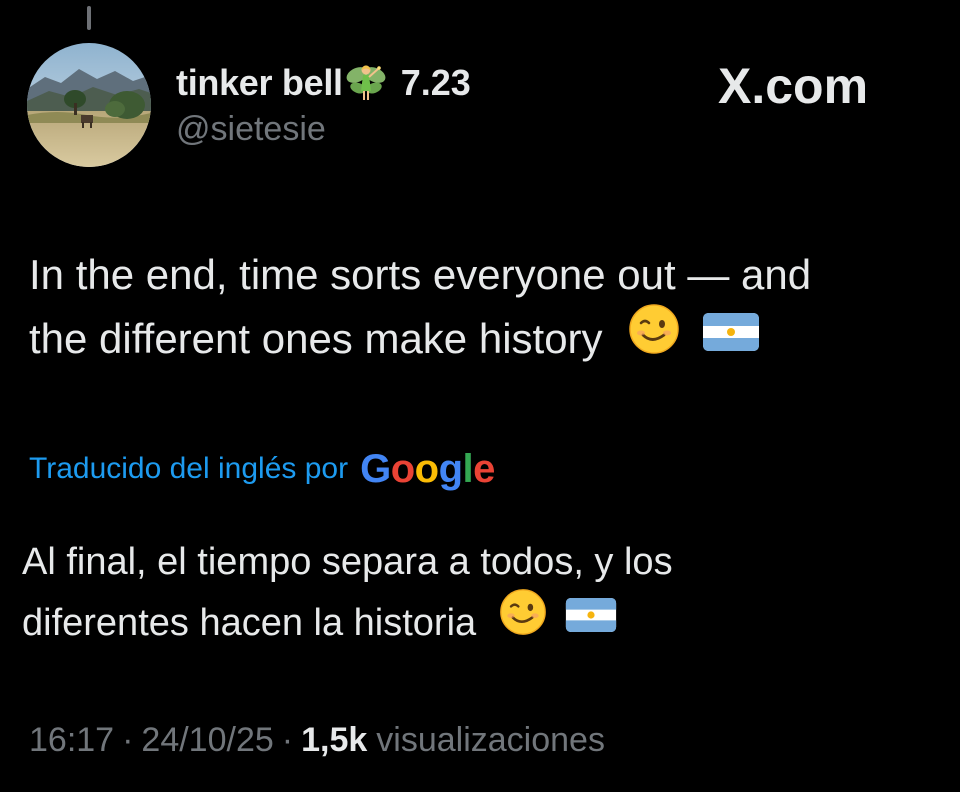 This screenshot has width=960, height=792. What do you see at coordinates (249, 623) in the screenshot?
I see `translation-text-line-2: diferentes hacen la historia` at bounding box center [249, 623].